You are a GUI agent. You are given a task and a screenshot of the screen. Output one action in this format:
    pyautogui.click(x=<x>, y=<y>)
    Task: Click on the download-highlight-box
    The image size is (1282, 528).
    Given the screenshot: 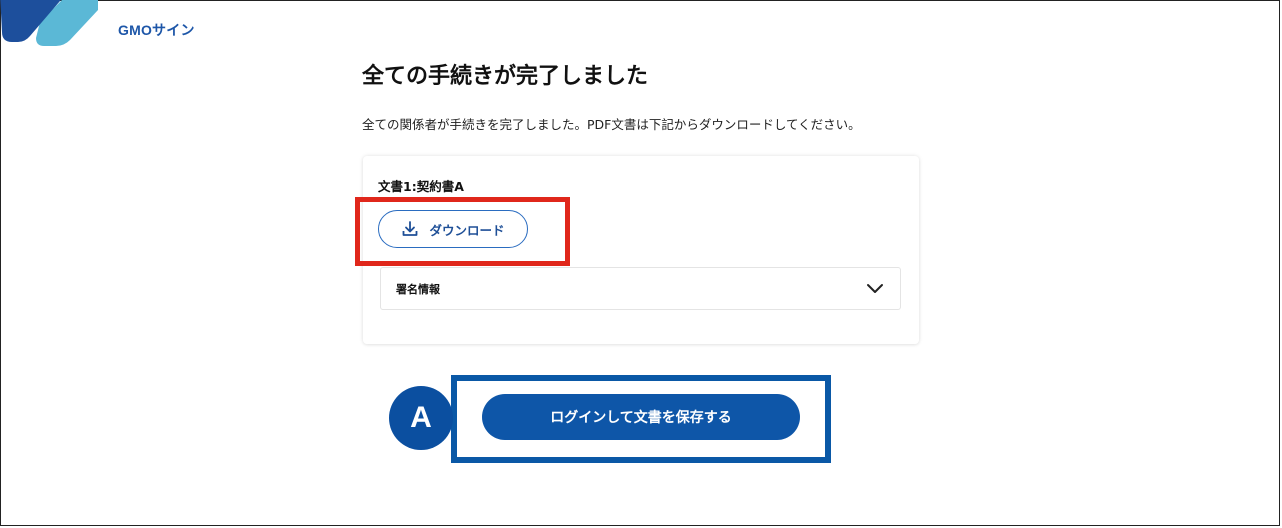 What is the action you would take?
    pyautogui.click(x=462, y=231)
    